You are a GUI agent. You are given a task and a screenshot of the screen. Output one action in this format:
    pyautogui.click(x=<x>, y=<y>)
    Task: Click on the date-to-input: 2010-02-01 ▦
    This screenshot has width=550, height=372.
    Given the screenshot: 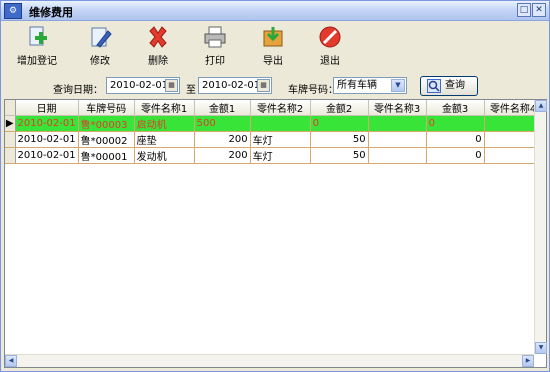 What is the action you would take?
    pyautogui.click(x=235, y=85)
    